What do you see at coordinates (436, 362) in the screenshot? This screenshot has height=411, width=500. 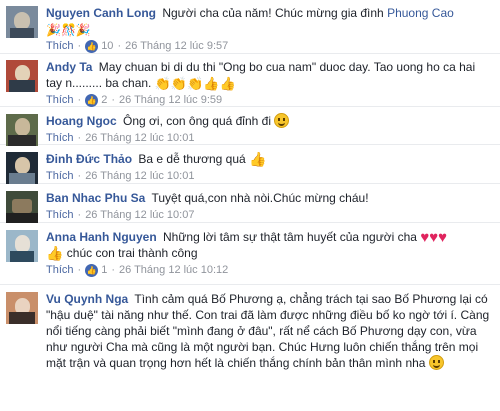 I see `smiling-face-icon` at bounding box center [436, 362].